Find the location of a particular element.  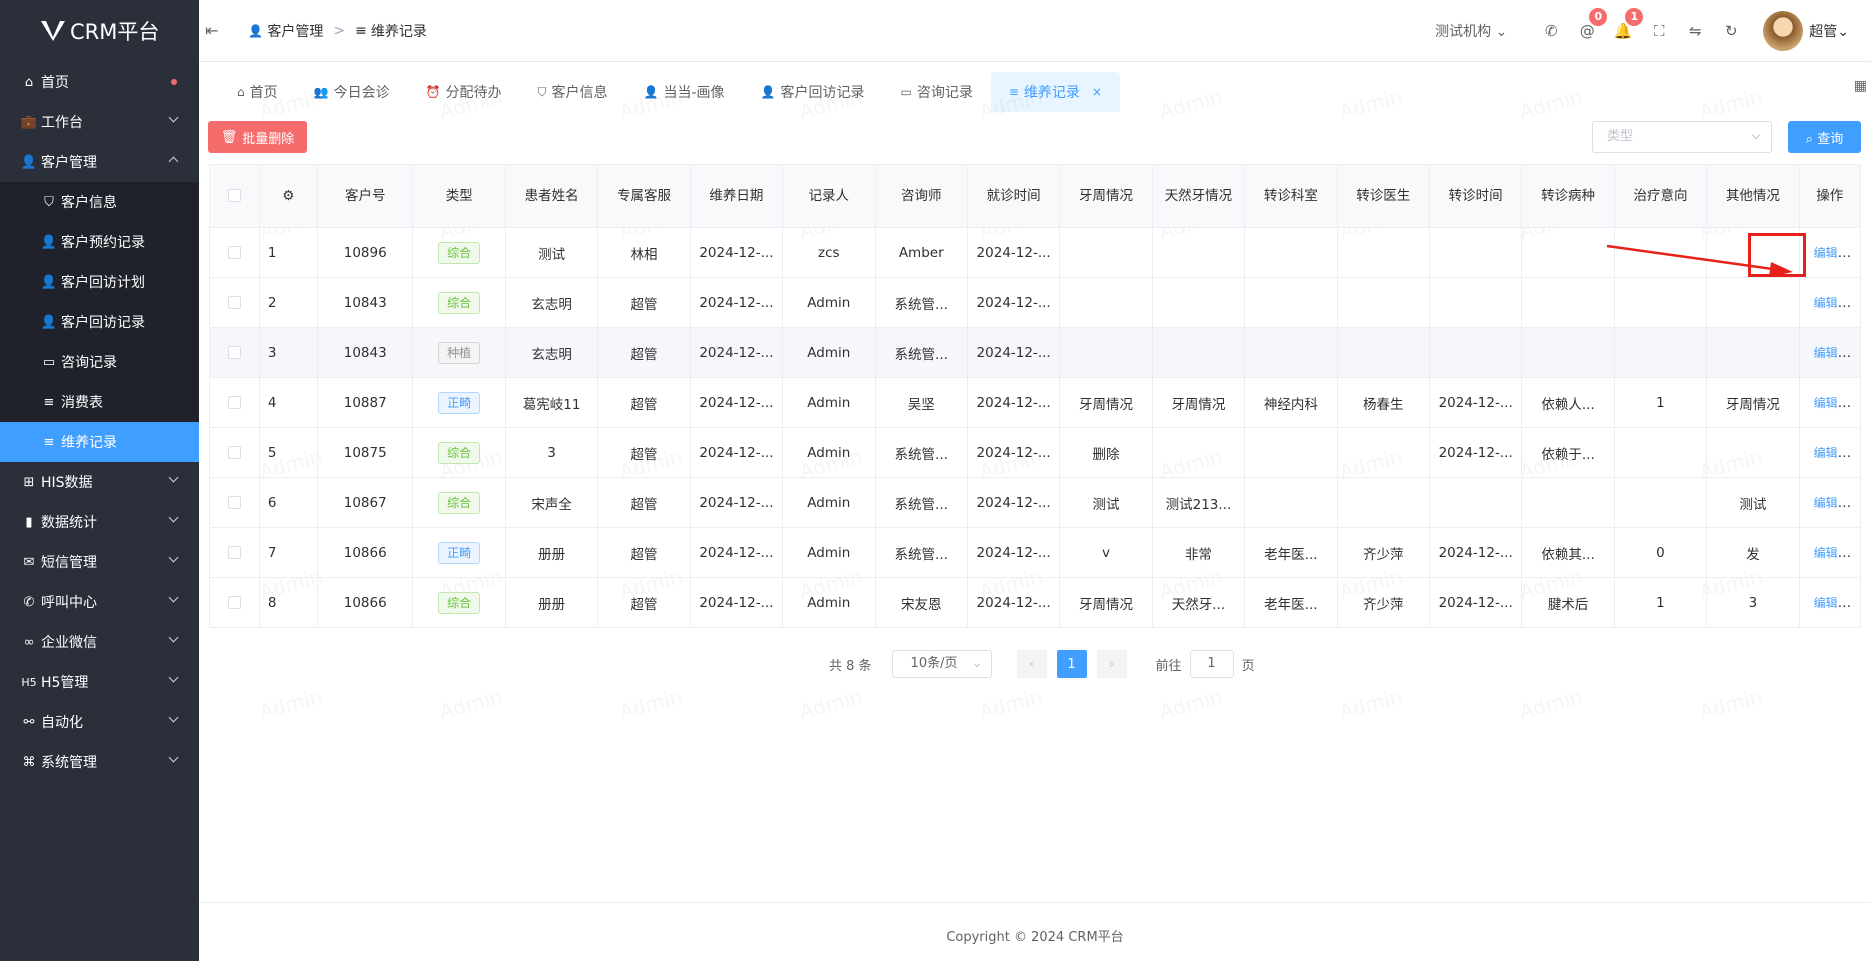

tab: ⏰ 分配待办 is located at coordinates (464, 92).